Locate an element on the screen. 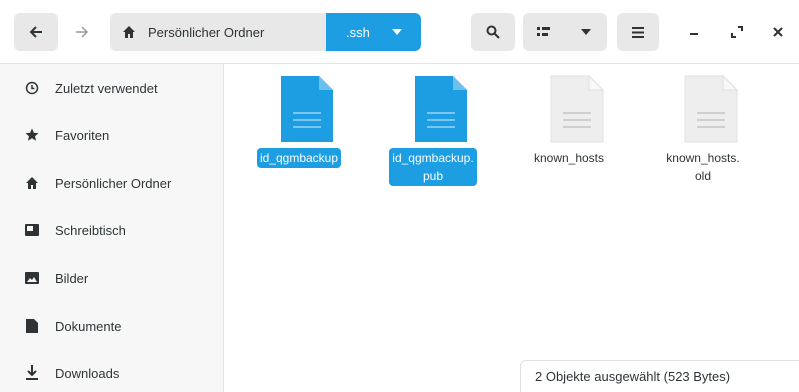 The image size is (799, 392). list-view-icon is located at coordinates (543, 31).